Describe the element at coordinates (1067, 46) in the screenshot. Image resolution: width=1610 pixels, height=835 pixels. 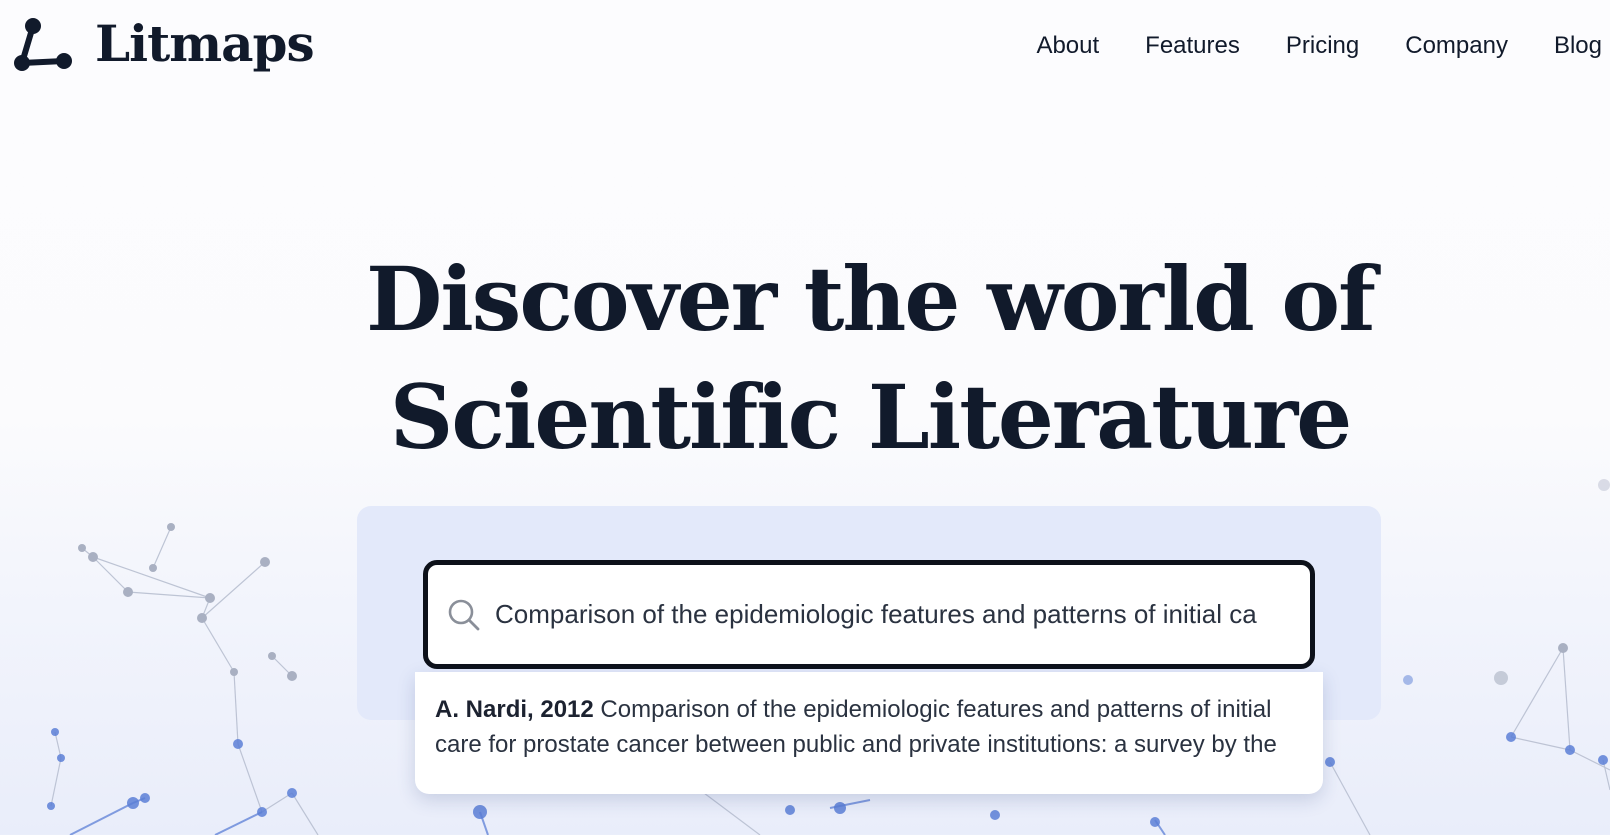
I see `nav-about: About` at that location.